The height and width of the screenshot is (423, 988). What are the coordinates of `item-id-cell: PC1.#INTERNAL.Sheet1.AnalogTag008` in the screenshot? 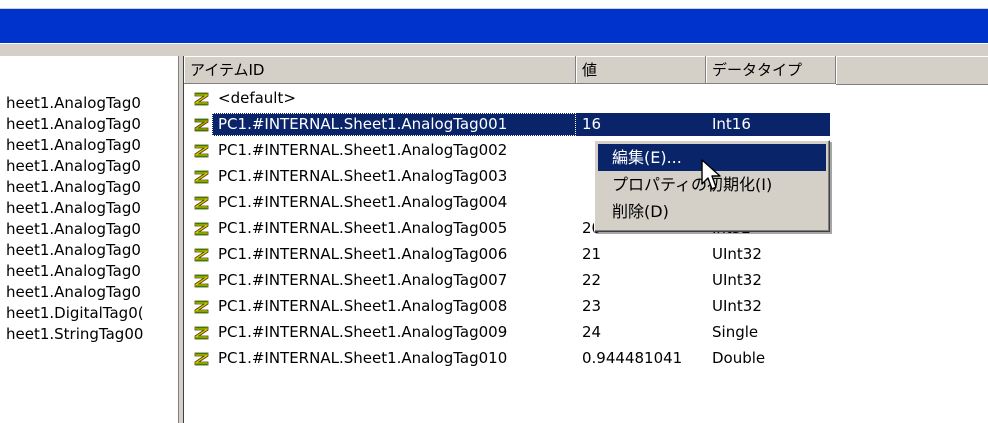 It's located at (363, 306).